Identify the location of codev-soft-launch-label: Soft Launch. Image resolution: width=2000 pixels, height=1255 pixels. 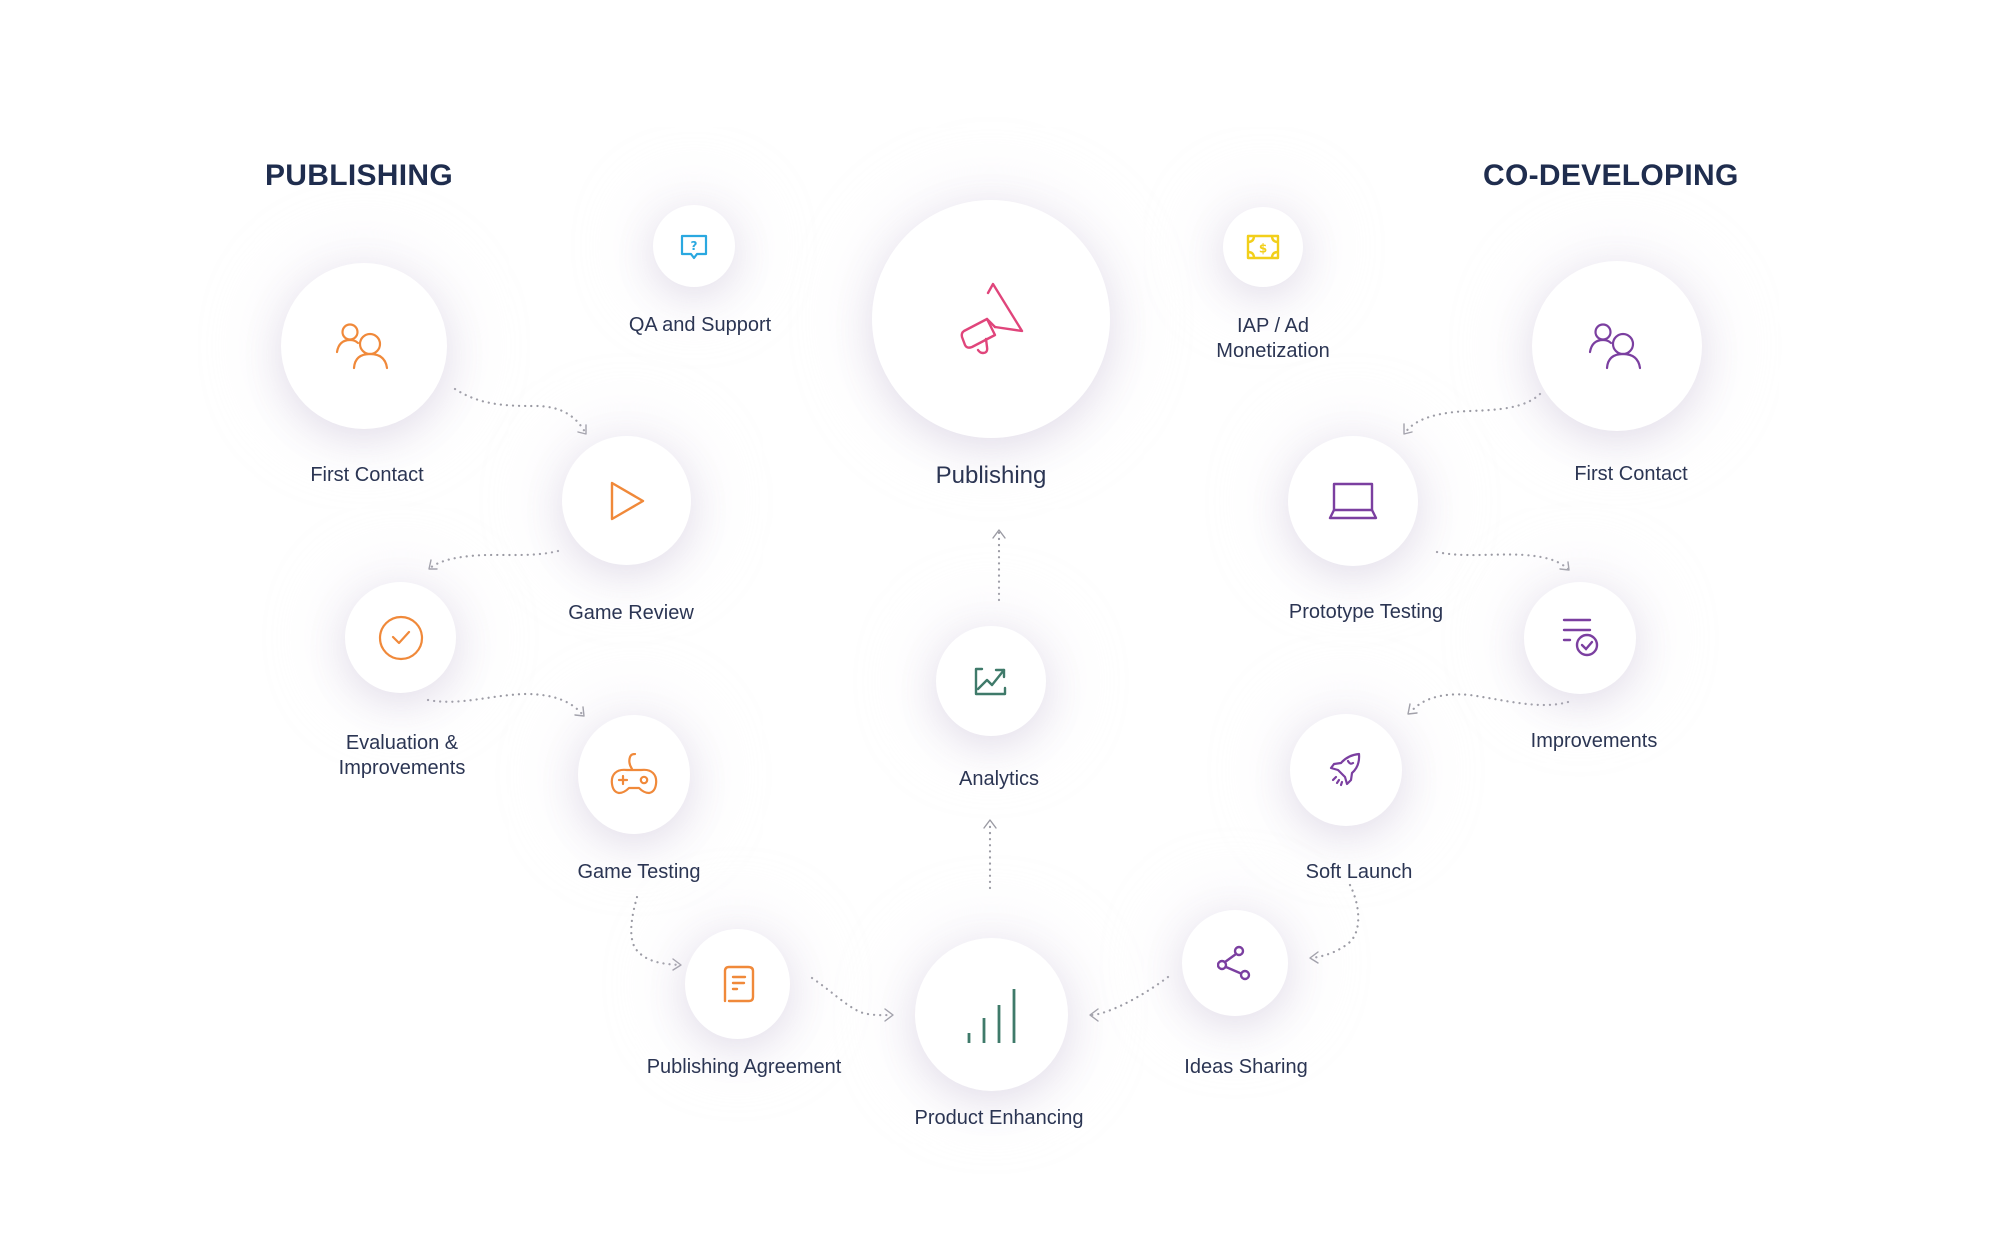
(1359, 872).